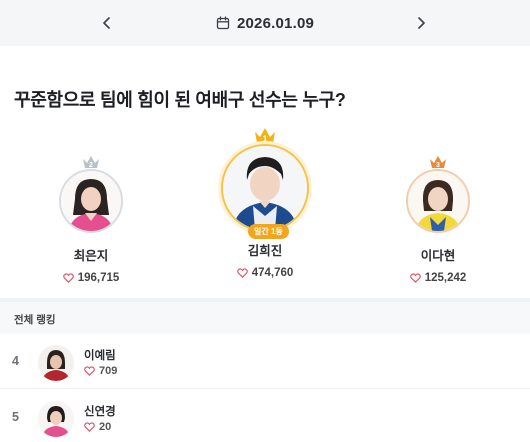 The height and width of the screenshot is (442, 530). What do you see at coordinates (97, 427) in the screenshot?
I see `ranking-votes: 20` at bounding box center [97, 427].